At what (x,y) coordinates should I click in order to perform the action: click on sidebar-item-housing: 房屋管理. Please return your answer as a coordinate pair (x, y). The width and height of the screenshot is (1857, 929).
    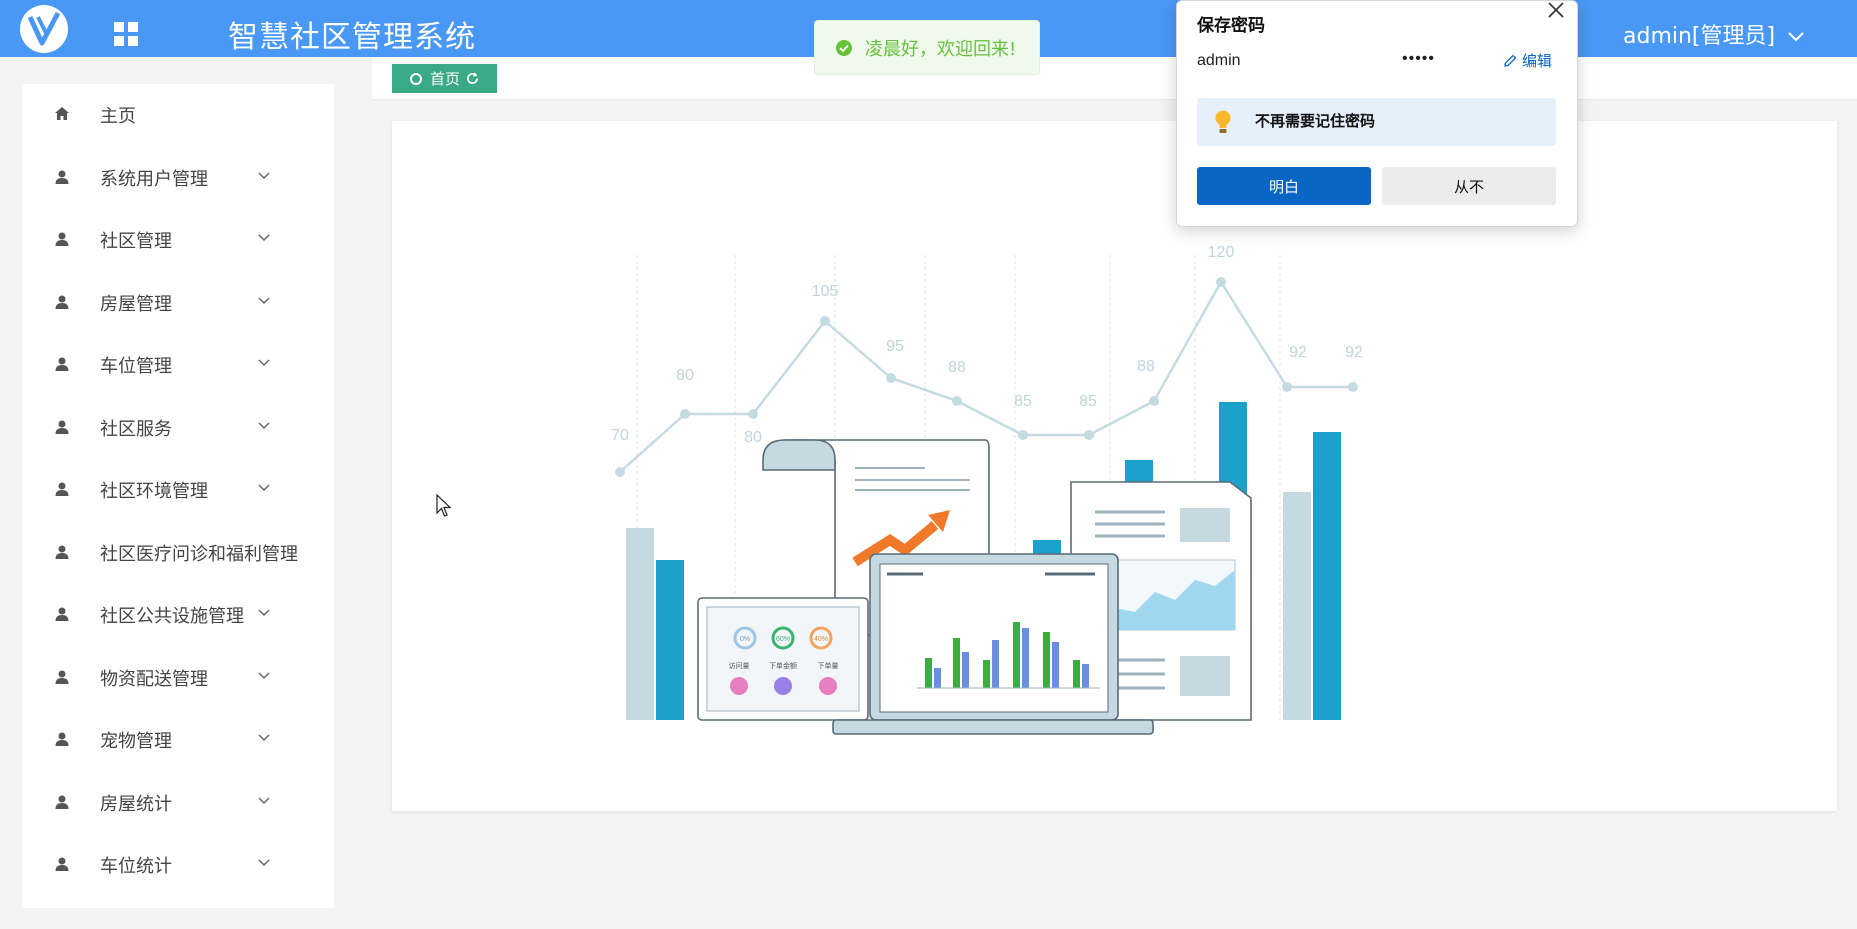
    Looking at the image, I should click on (178, 303).